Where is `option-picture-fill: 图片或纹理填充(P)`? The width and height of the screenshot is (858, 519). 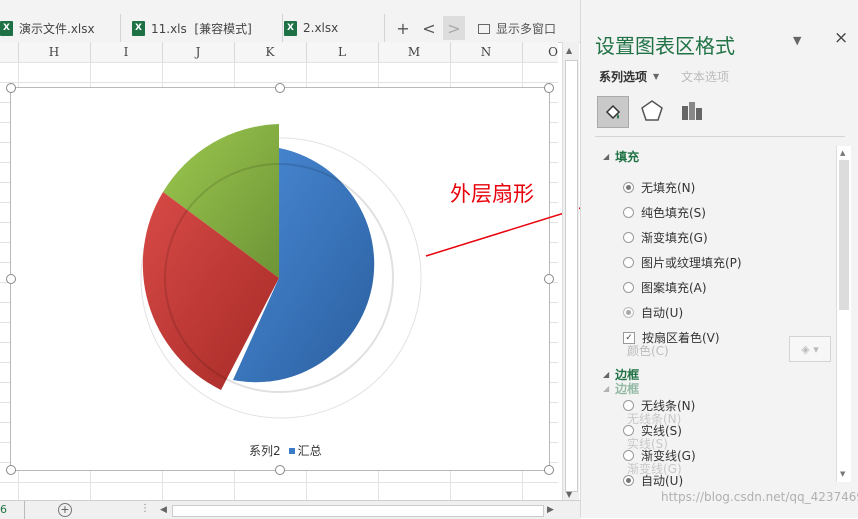 option-picture-fill: 图片或纹理填充(P) is located at coordinates (682, 262).